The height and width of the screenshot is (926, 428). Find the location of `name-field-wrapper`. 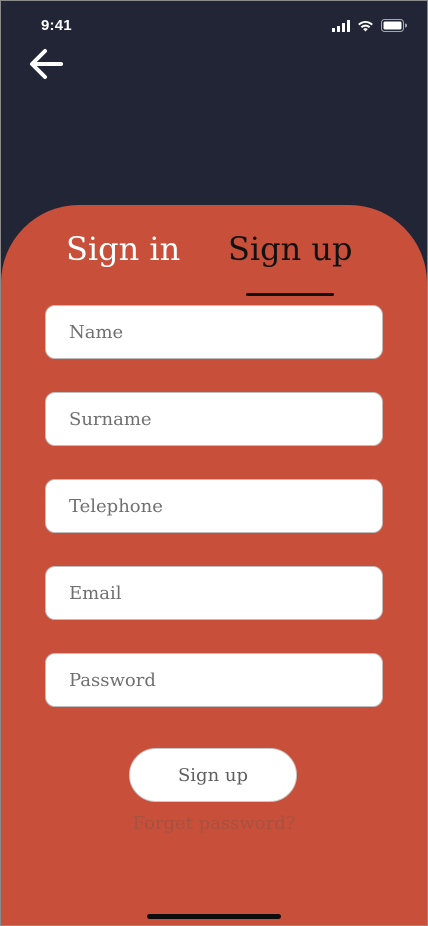

name-field-wrapper is located at coordinates (214, 332).